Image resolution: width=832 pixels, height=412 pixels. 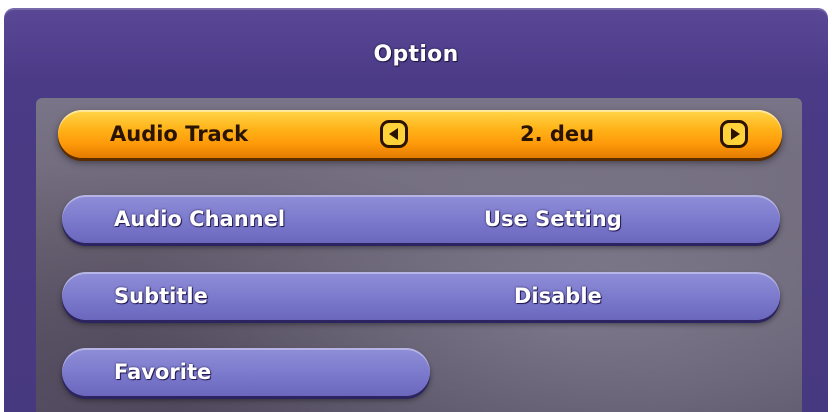 What do you see at coordinates (553, 219) in the screenshot?
I see `audio-channel-value: Use Setting` at bounding box center [553, 219].